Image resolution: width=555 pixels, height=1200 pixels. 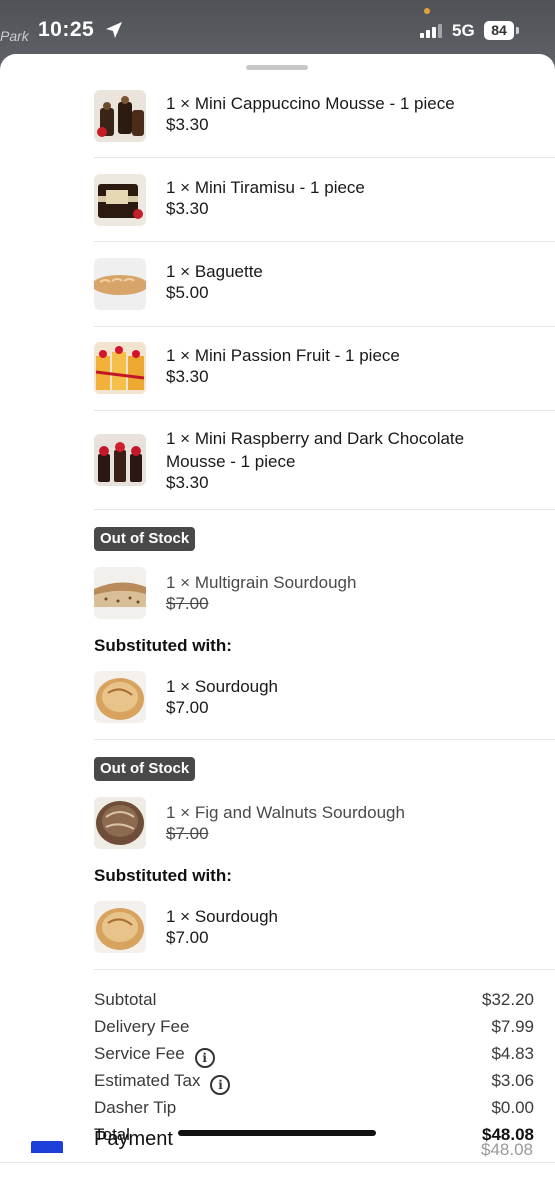 What do you see at coordinates (47, 1147) in the screenshot?
I see `credit-card-icon` at bounding box center [47, 1147].